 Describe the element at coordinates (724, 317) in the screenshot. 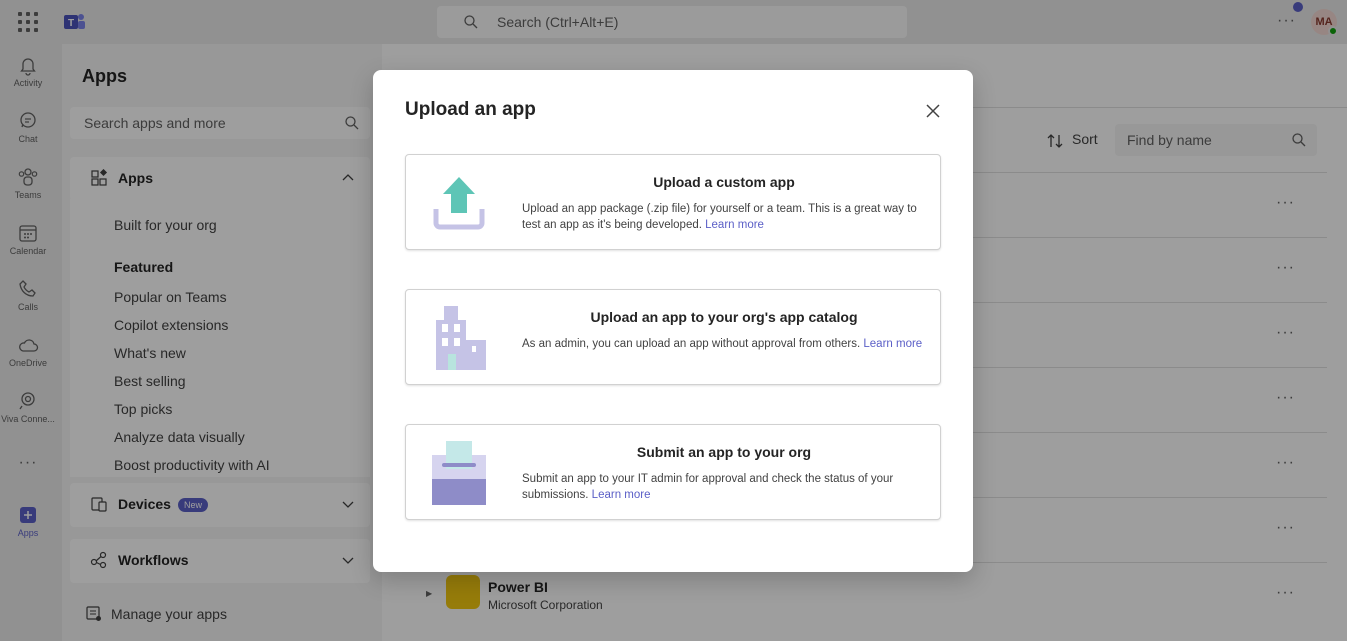

I see `card-title: Upload an app to your org's app catalog` at that location.